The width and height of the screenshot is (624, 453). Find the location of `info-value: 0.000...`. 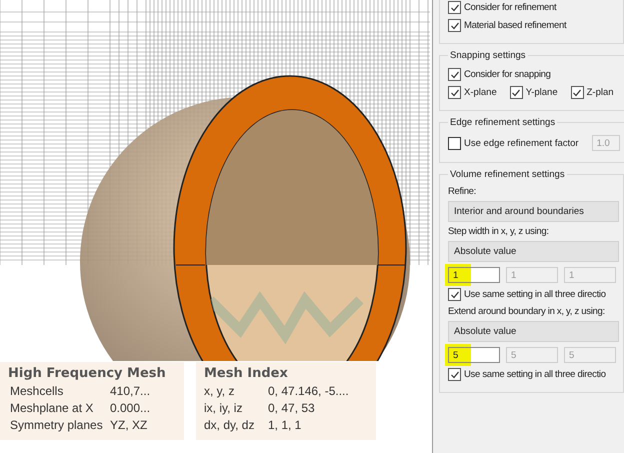

info-value: 0.000... is located at coordinates (130, 408).